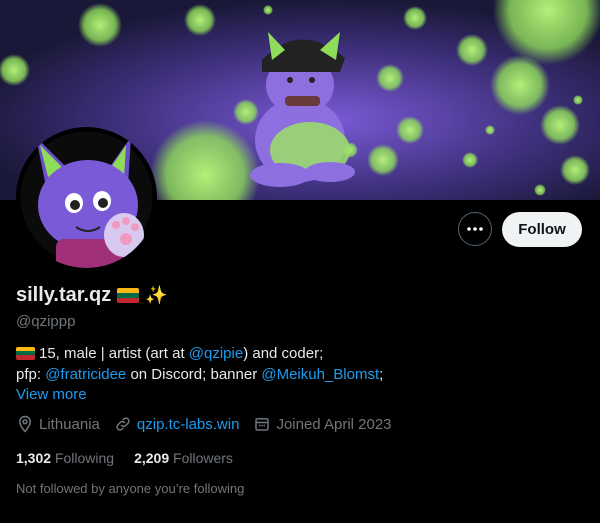 Image resolution: width=600 pixels, height=523 pixels. I want to click on map-pin-icon, so click(25, 424).